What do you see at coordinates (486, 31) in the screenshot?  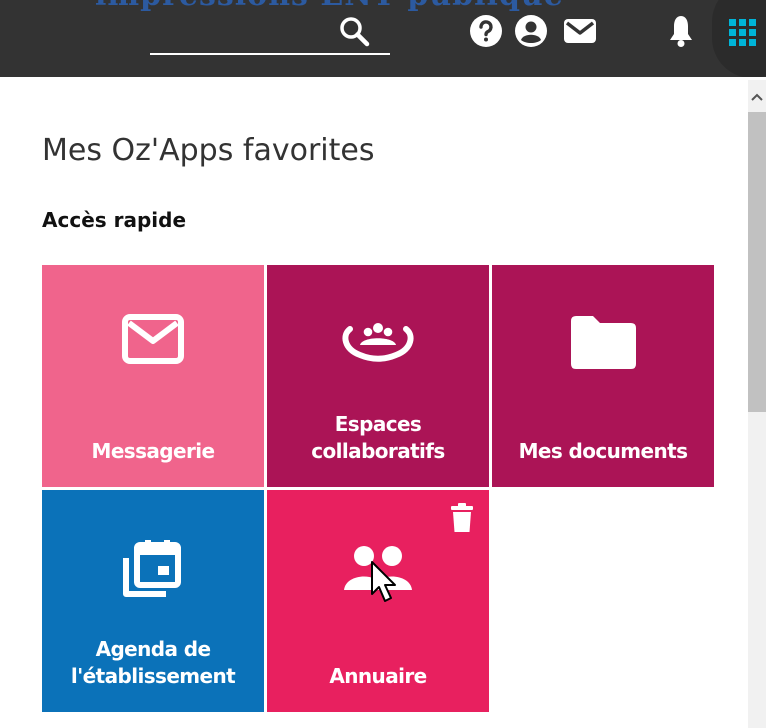 I see `help-icon` at bounding box center [486, 31].